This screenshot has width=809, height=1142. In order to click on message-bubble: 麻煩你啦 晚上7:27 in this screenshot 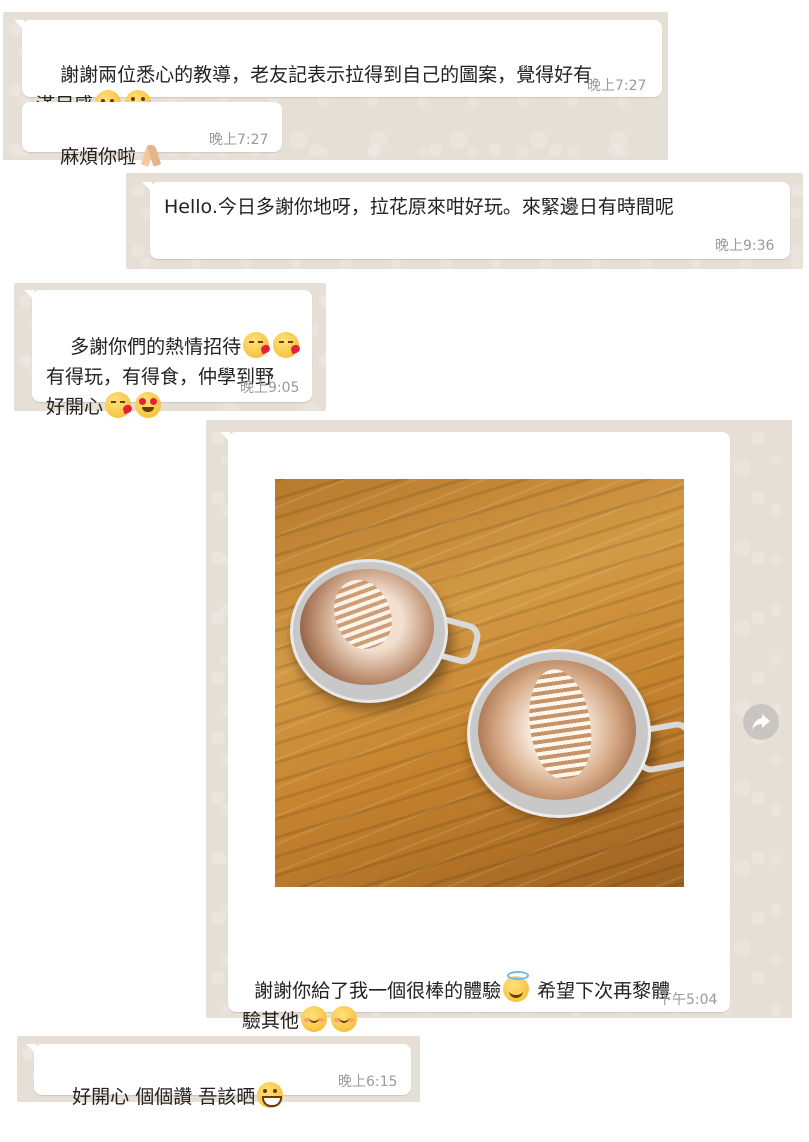, I will do `click(152, 135)`.